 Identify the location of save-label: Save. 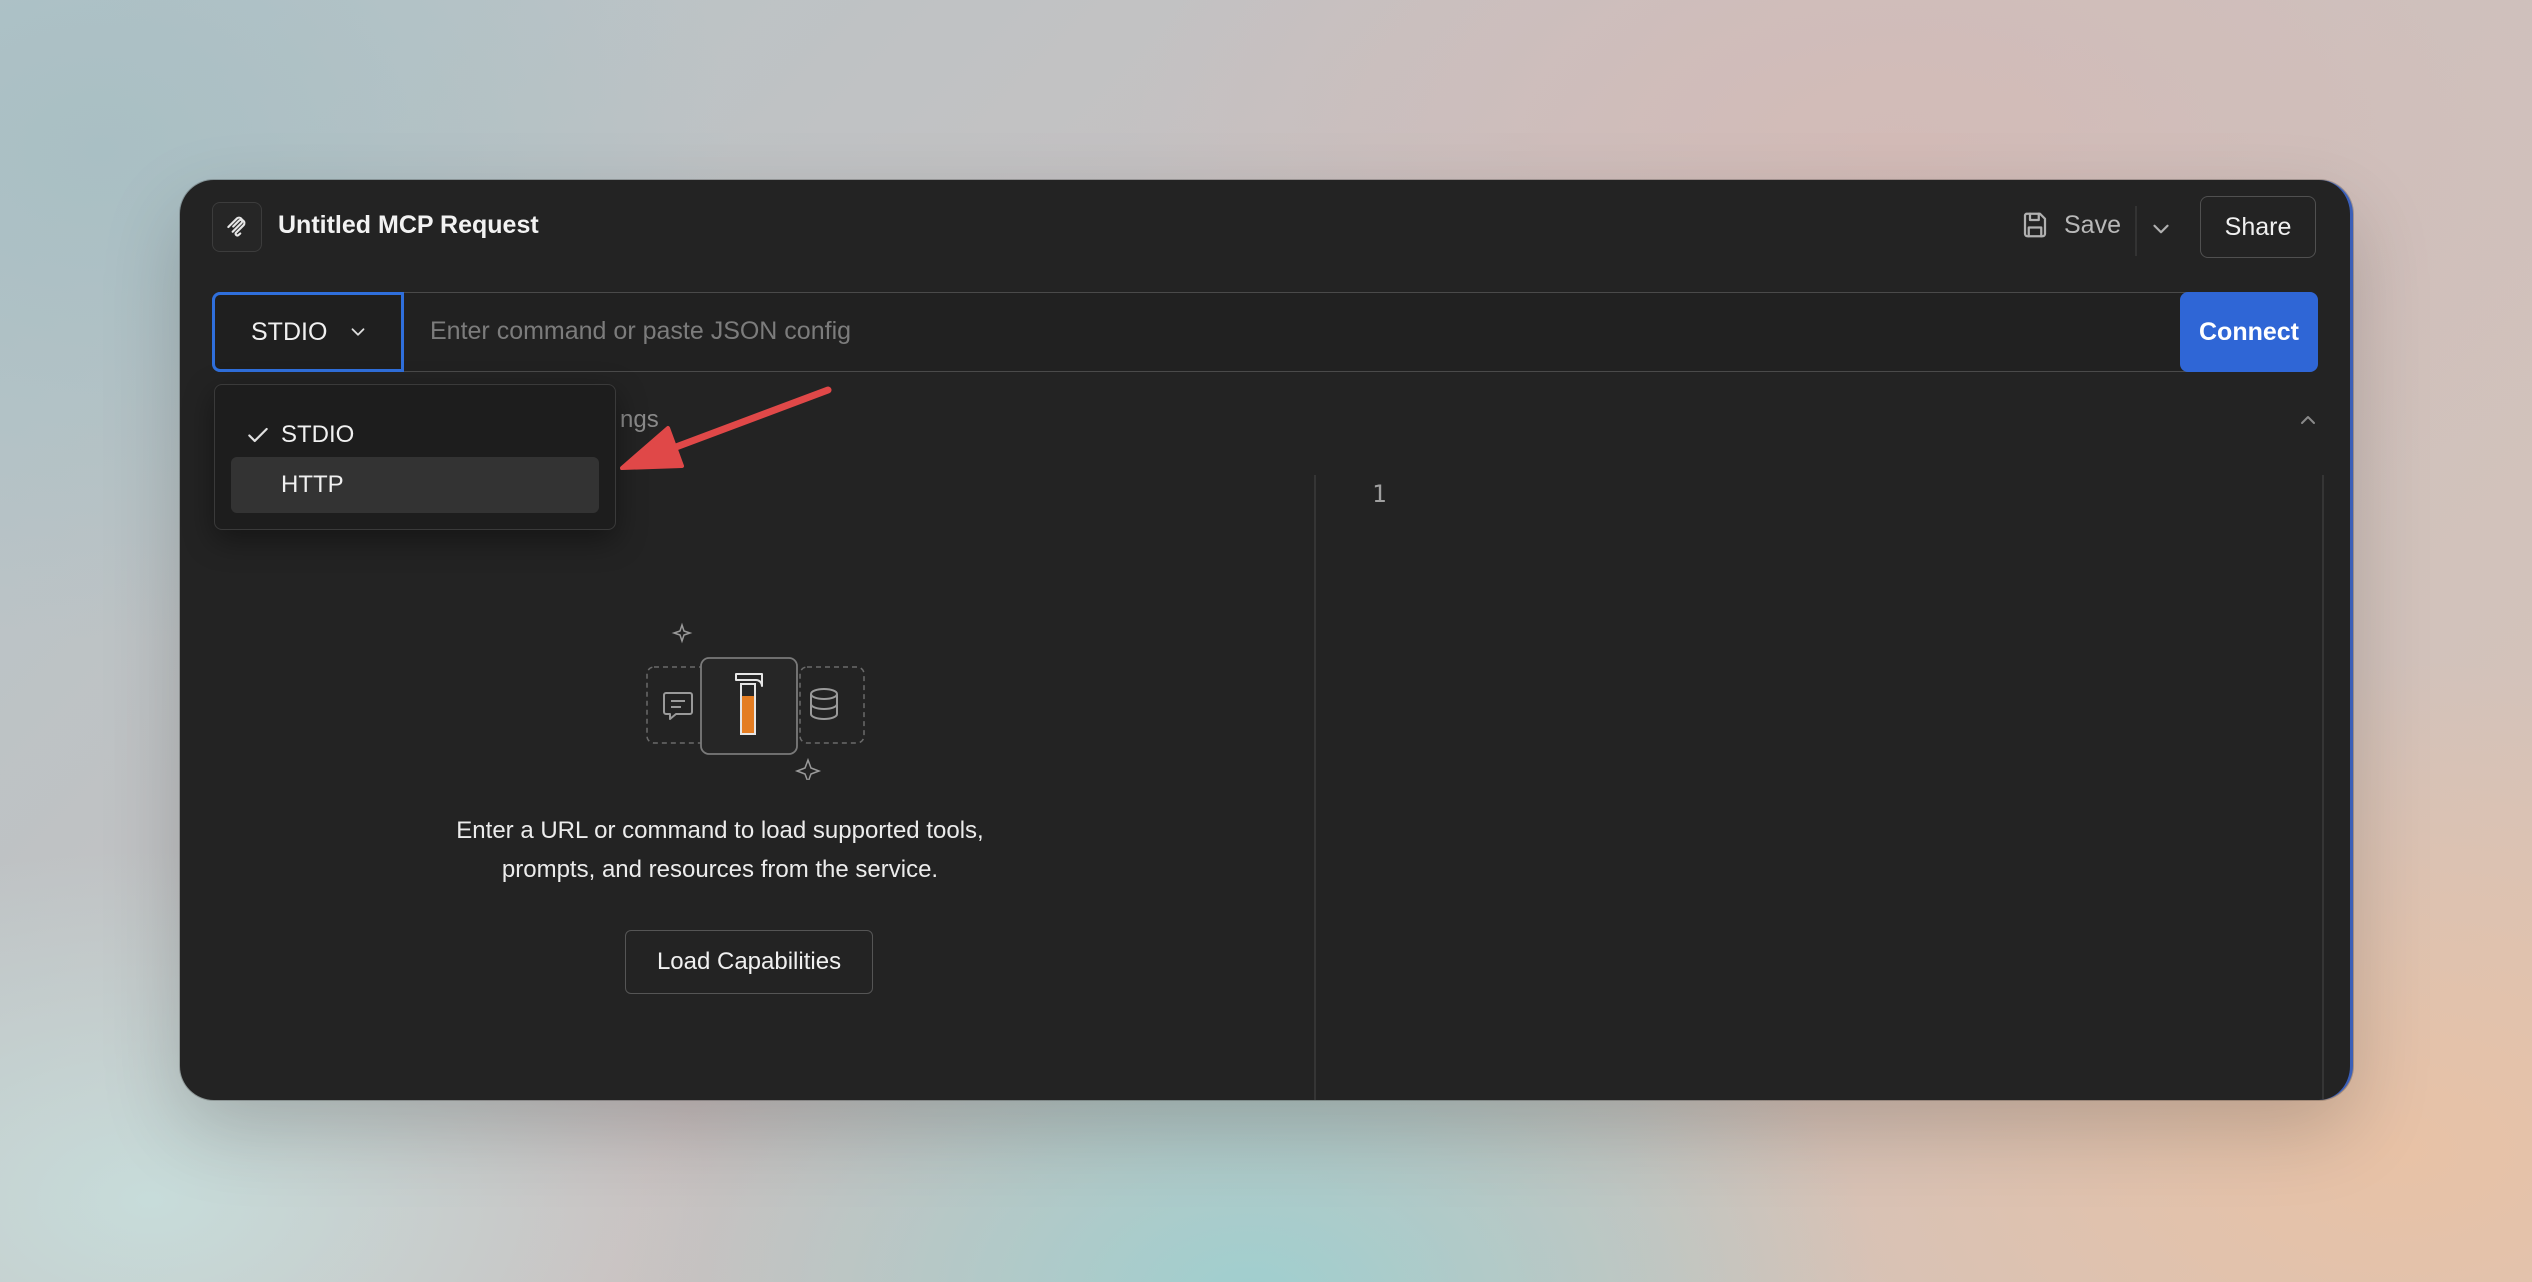
(2092, 224).